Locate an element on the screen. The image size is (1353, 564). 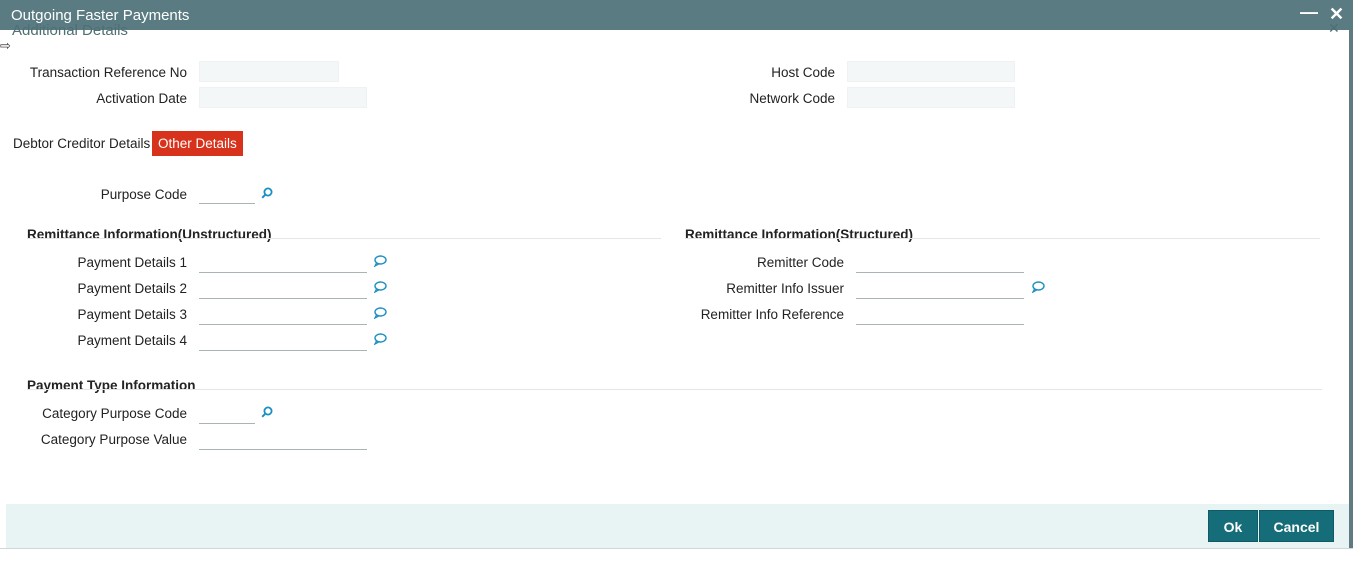
txn-ref-field is located at coordinates (269, 71).